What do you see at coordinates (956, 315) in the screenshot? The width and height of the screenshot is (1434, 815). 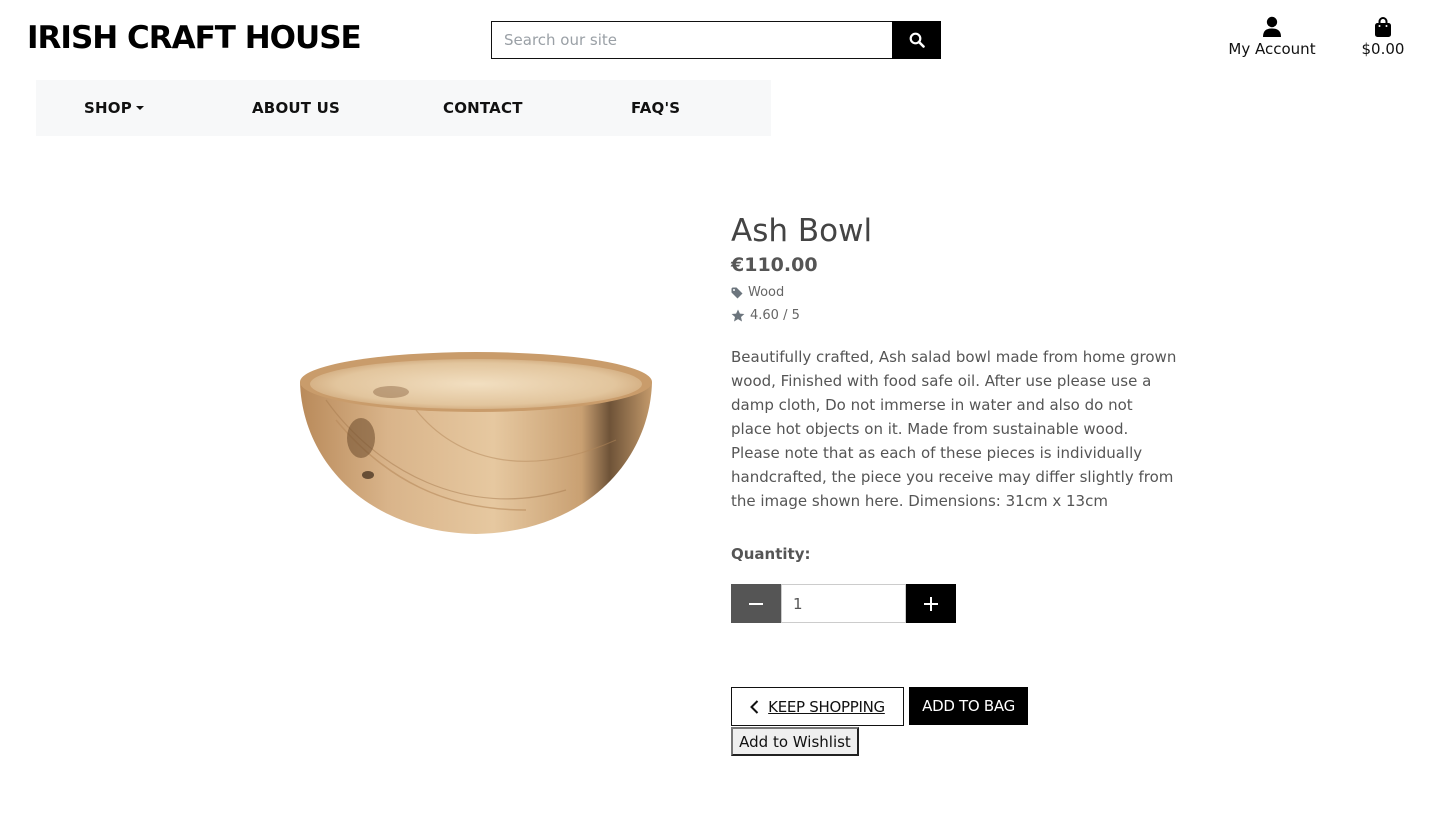 I see `product-rating: 4.60 / 5` at bounding box center [956, 315].